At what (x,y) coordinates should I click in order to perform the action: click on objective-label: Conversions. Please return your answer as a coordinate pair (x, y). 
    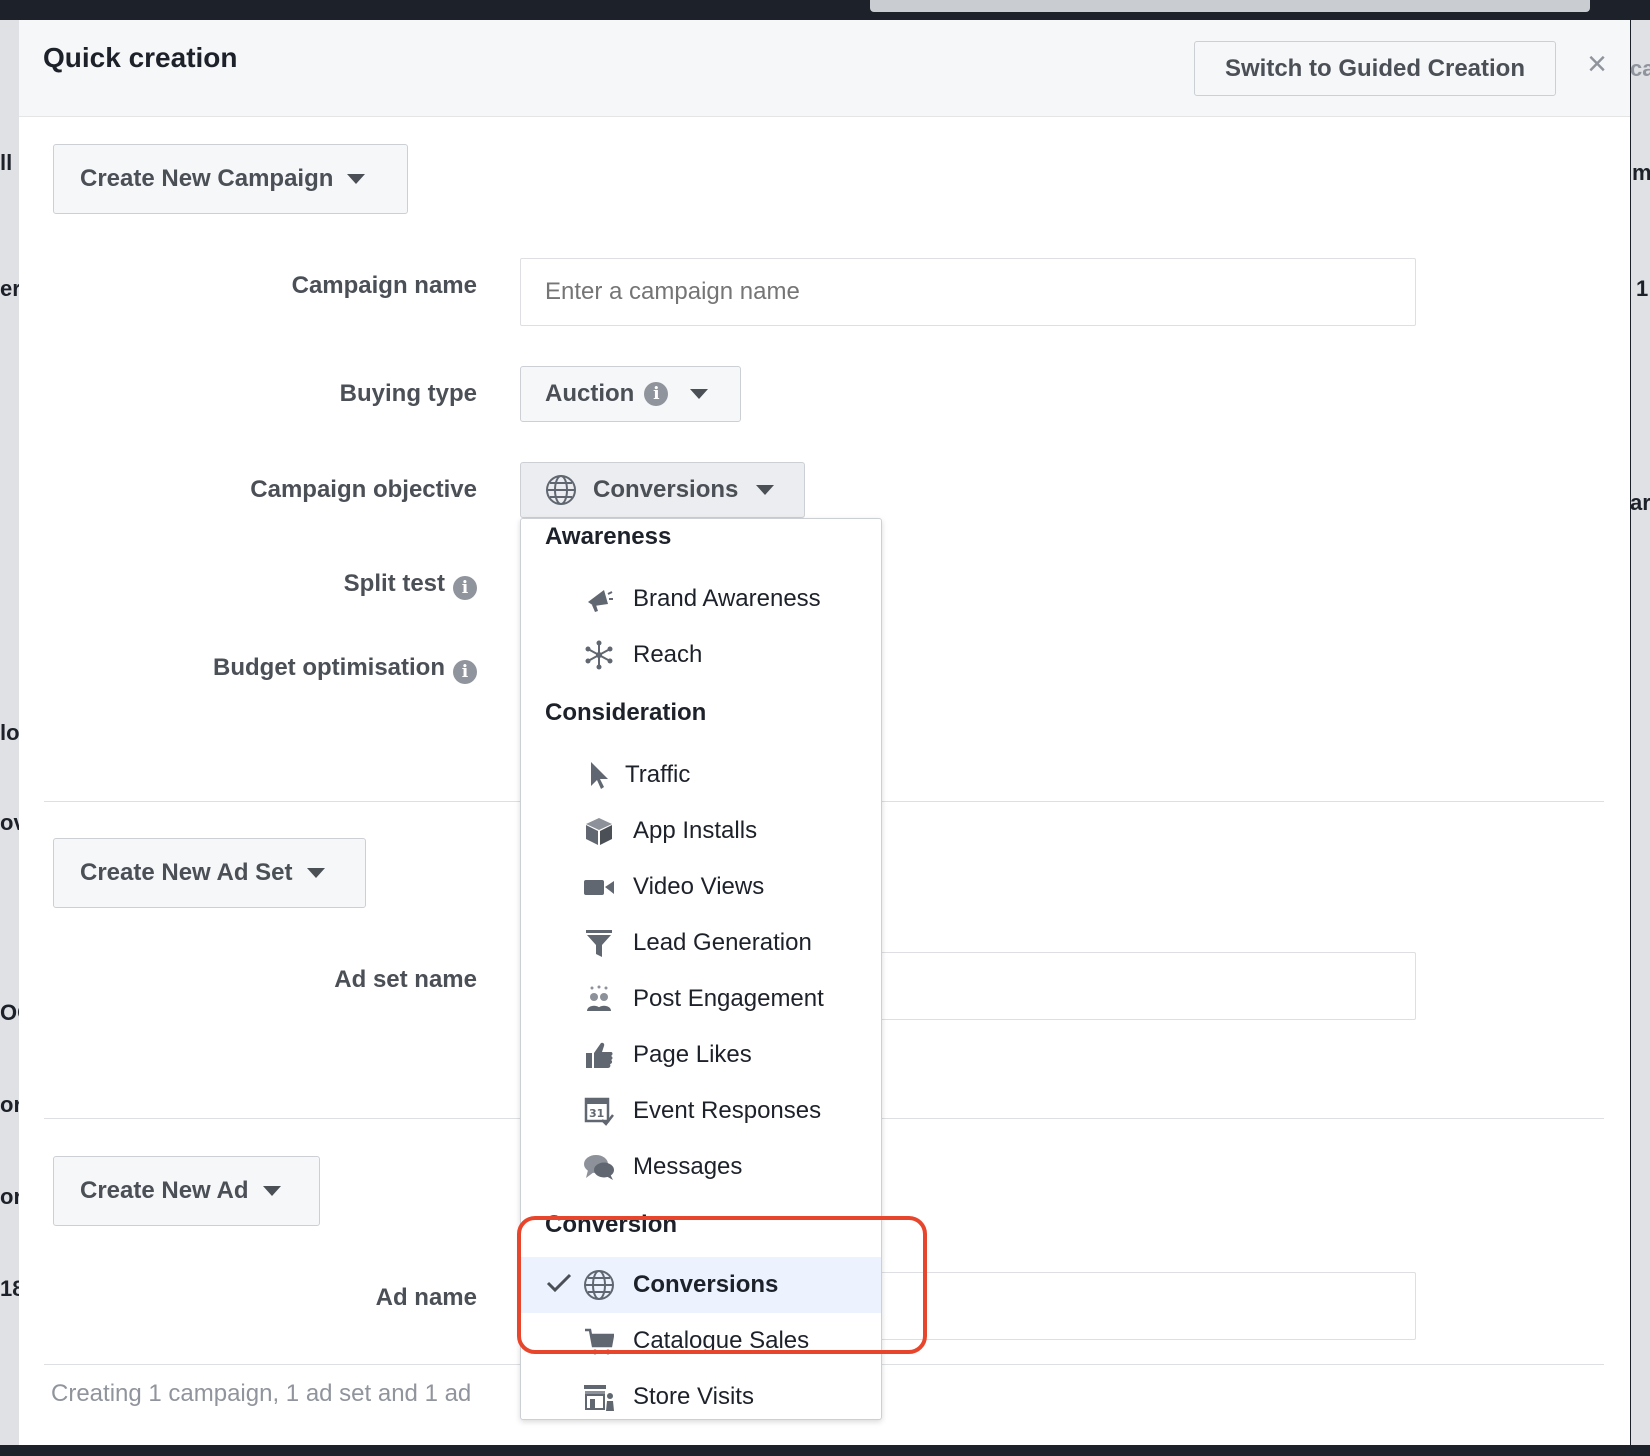
    Looking at the image, I should click on (706, 1284).